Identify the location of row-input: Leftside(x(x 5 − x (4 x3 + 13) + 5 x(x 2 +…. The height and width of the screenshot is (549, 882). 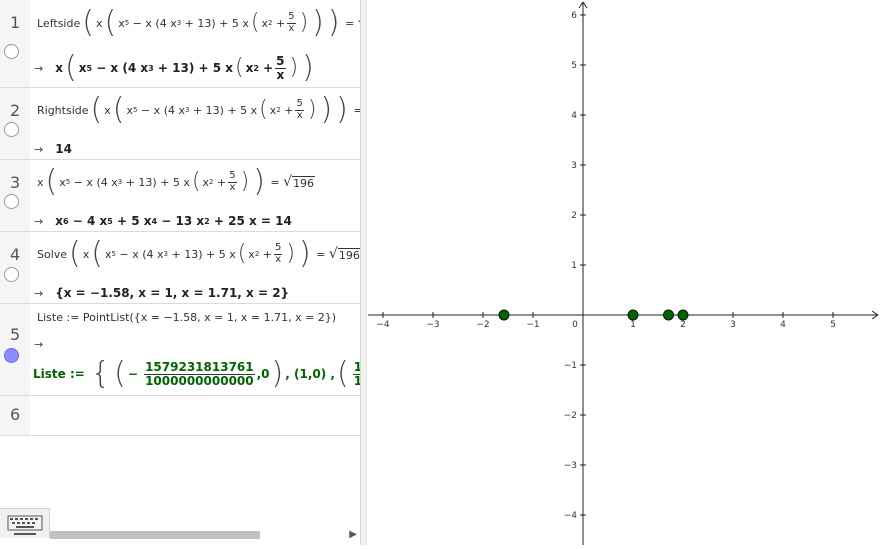
(198, 23).